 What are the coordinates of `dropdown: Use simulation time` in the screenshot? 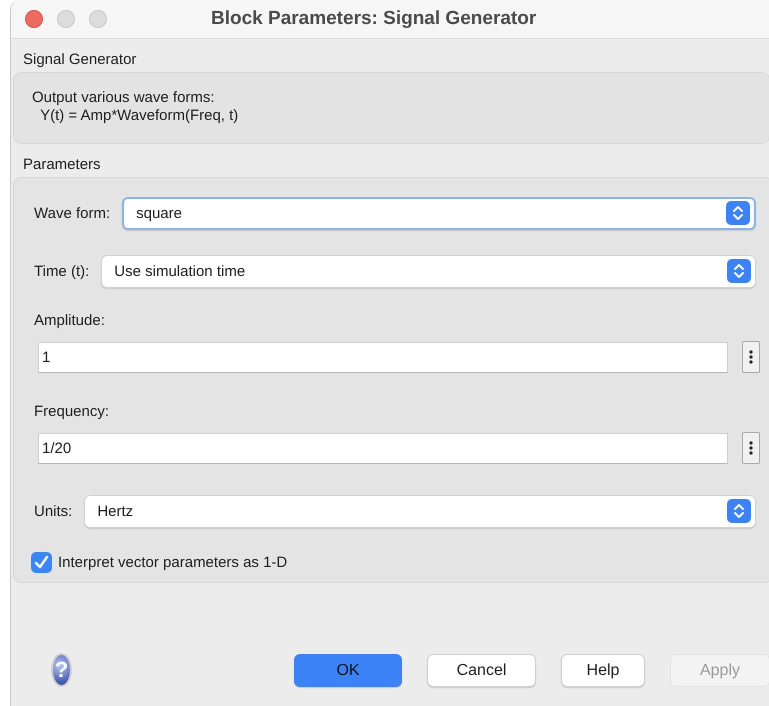 It's located at (428, 271).